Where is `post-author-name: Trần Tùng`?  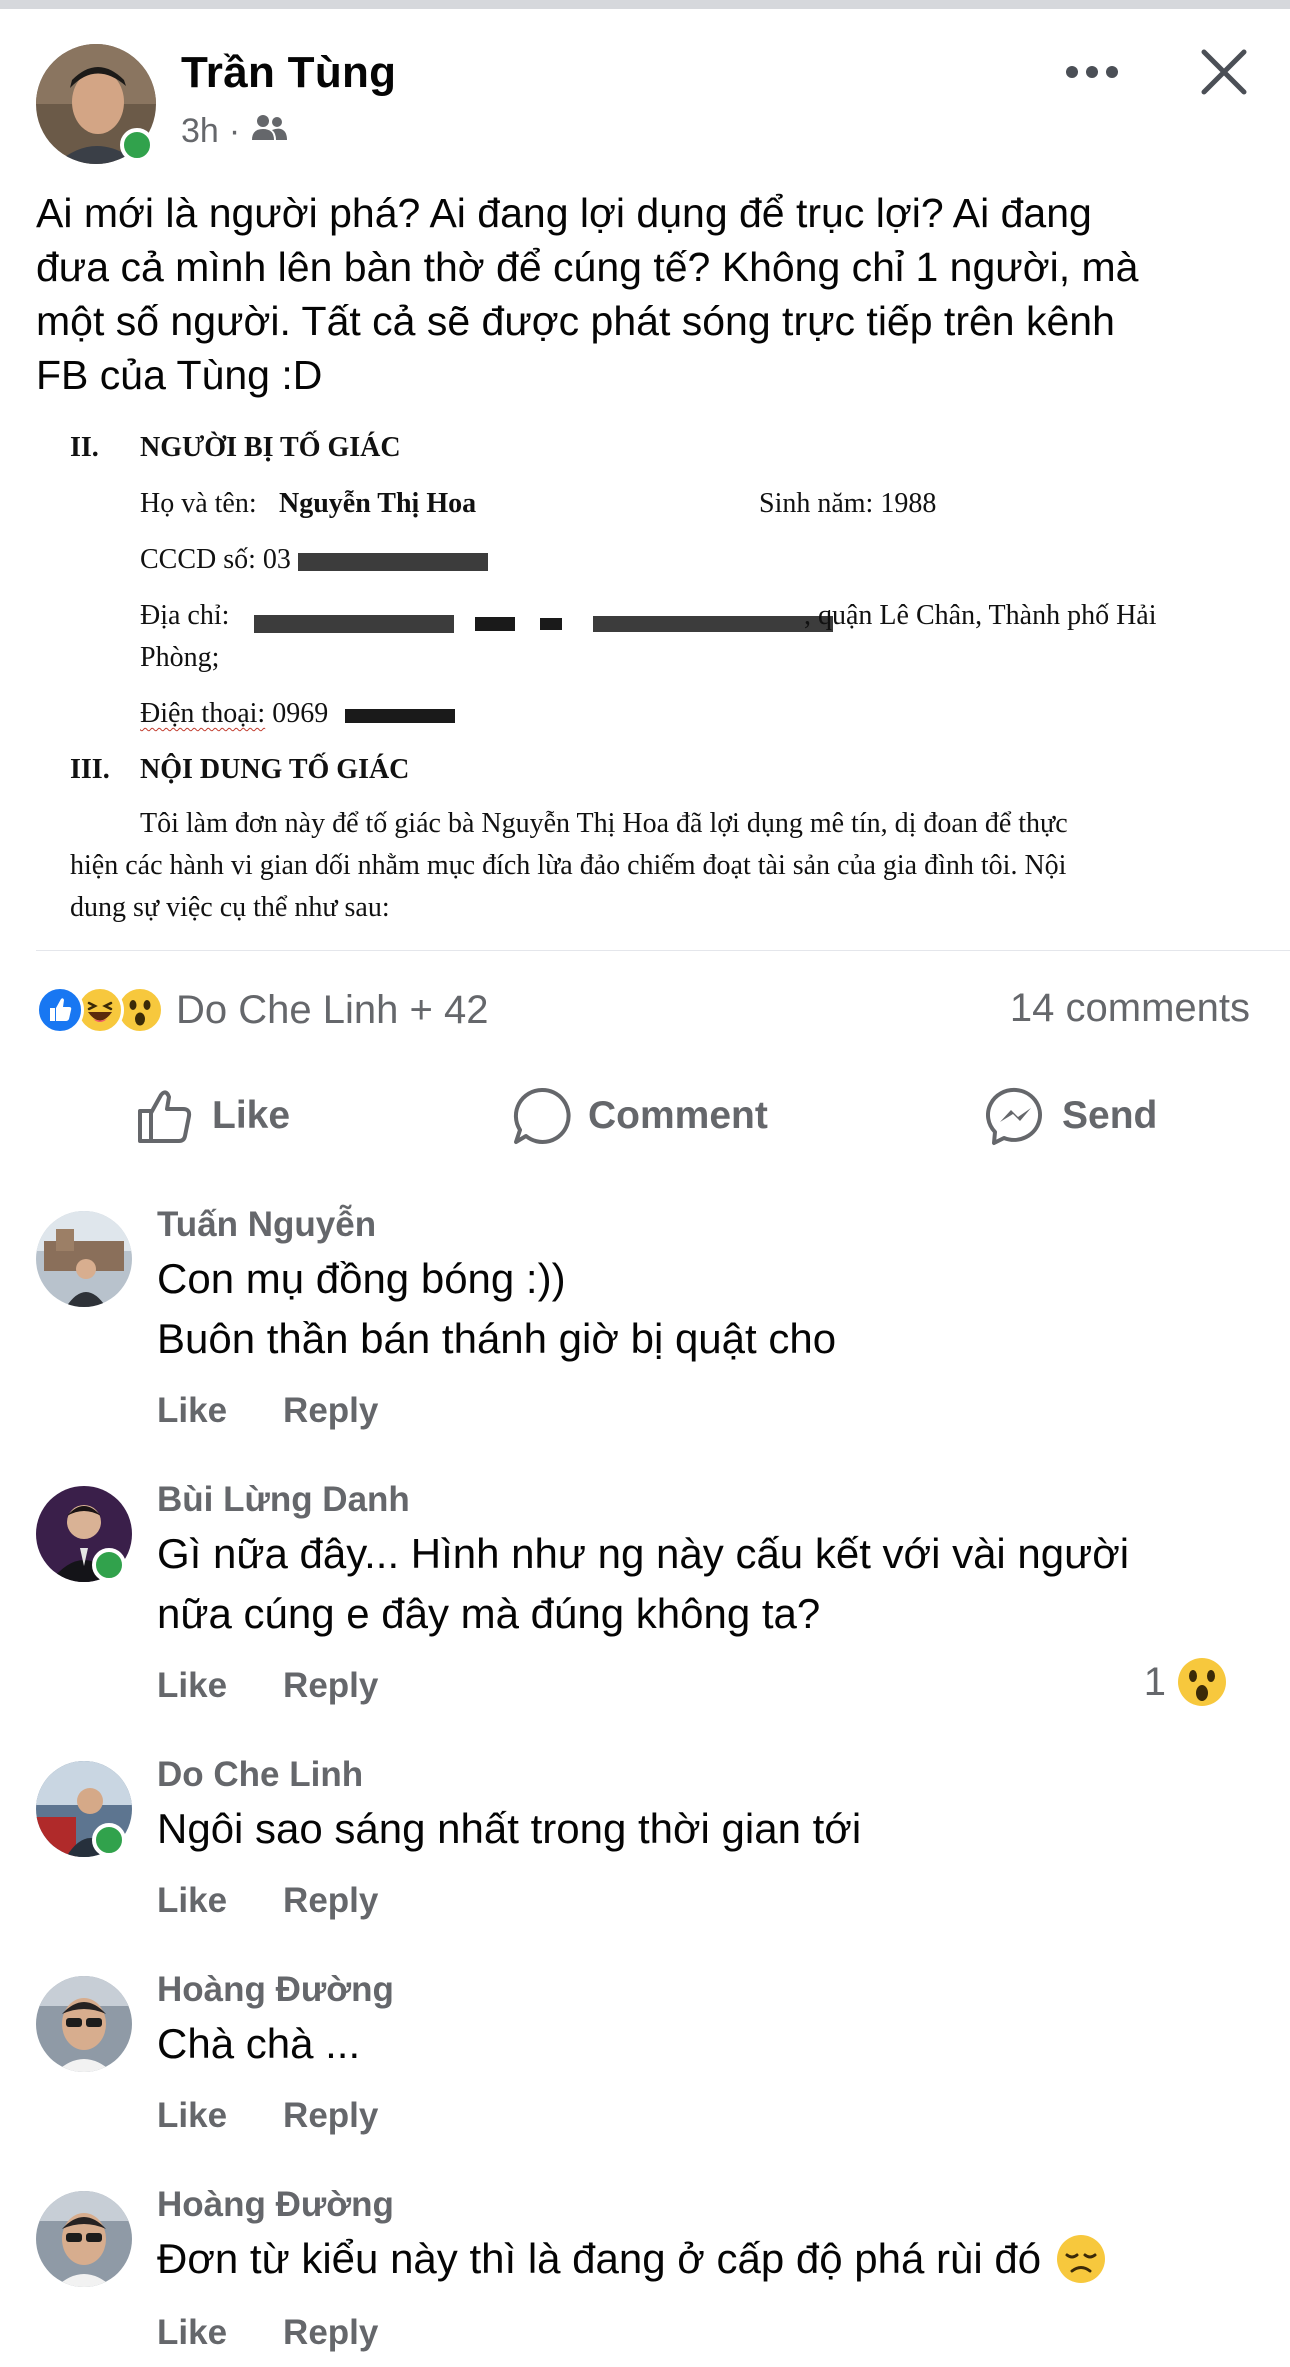
post-author-name: Trần Tùng is located at coordinates (288, 73).